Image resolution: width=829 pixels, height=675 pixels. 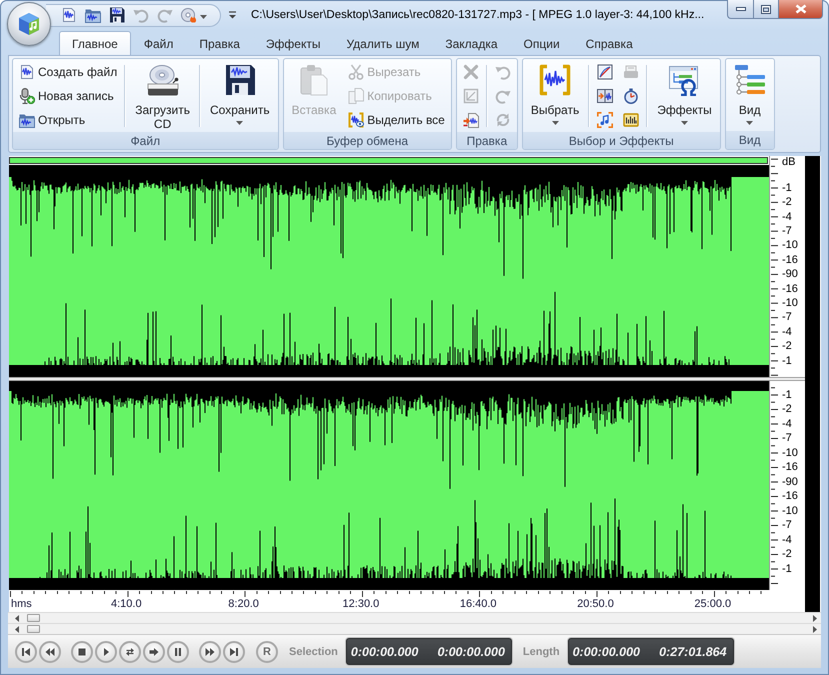 I want to click on ribbon-tab: Удалить шум, so click(x=382, y=43).